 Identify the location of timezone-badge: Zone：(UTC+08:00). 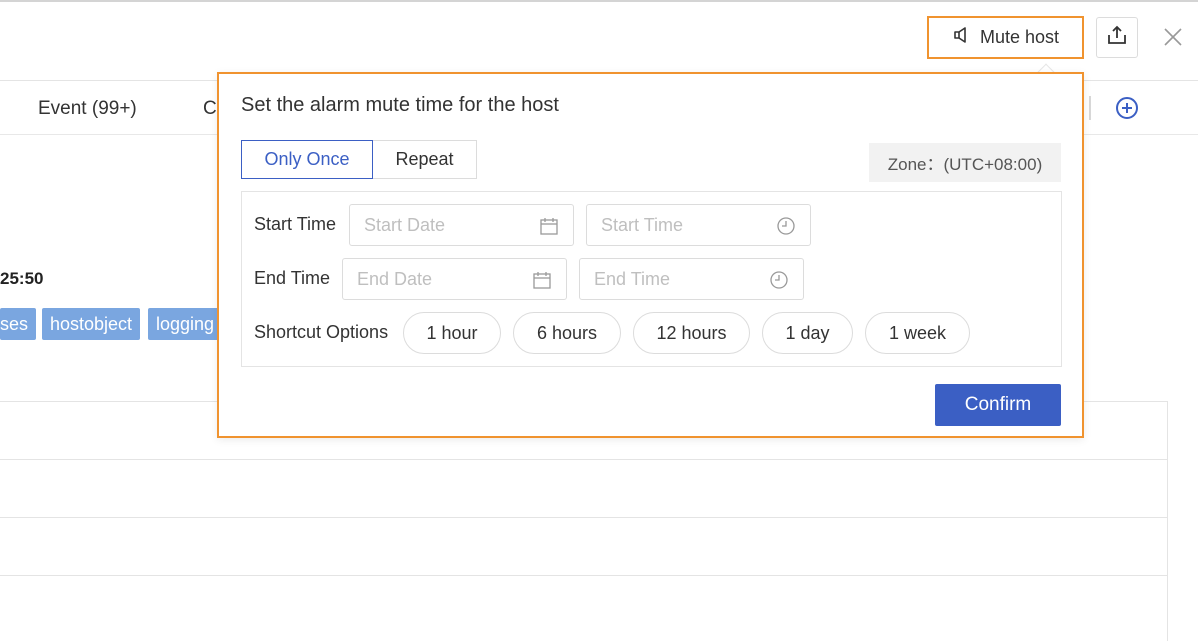
(965, 162).